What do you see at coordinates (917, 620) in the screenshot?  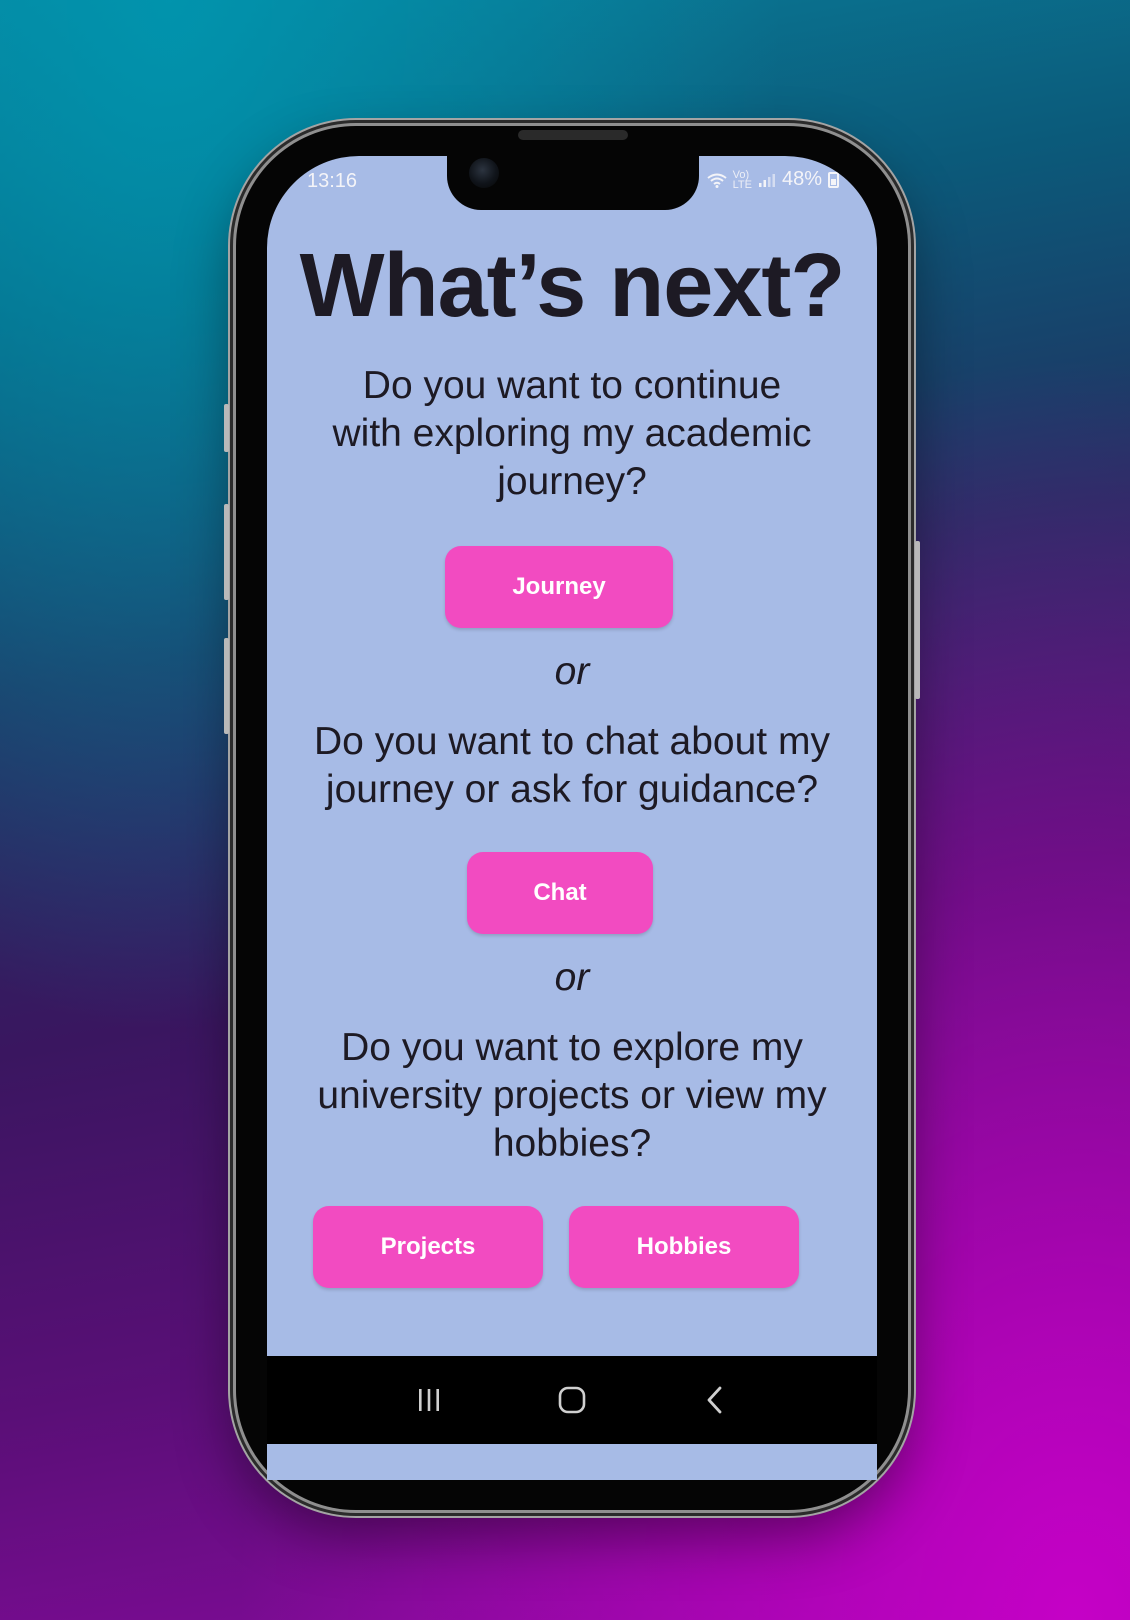 I see `power-button` at bounding box center [917, 620].